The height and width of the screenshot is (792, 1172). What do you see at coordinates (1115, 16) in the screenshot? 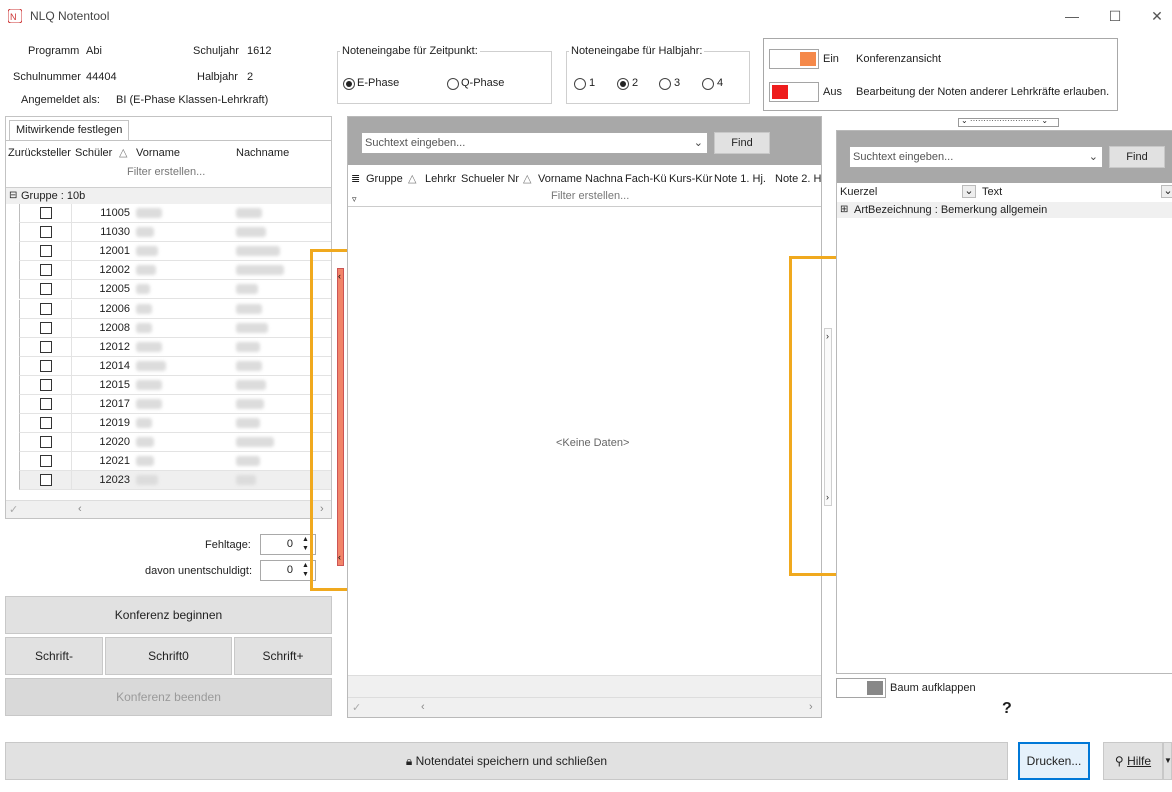
I see `maximize-icon: ☐` at bounding box center [1115, 16].